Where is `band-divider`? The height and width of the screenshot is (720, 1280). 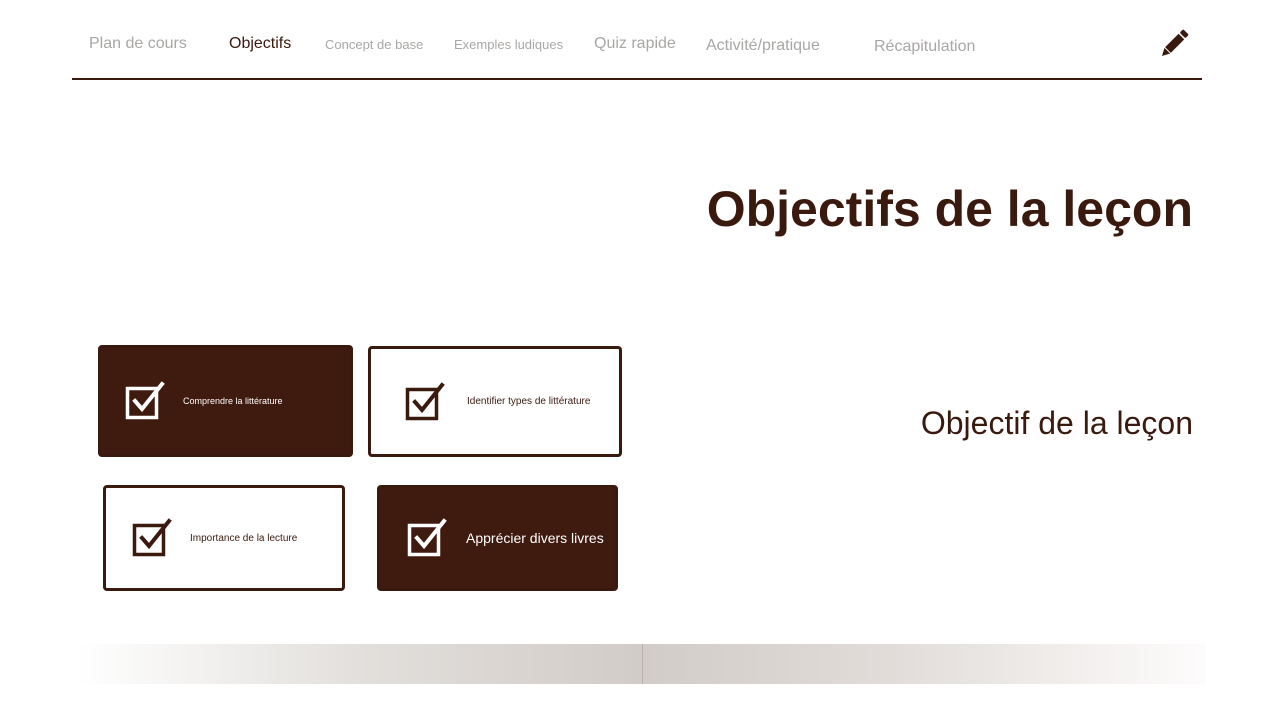 band-divider is located at coordinates (642, 664).